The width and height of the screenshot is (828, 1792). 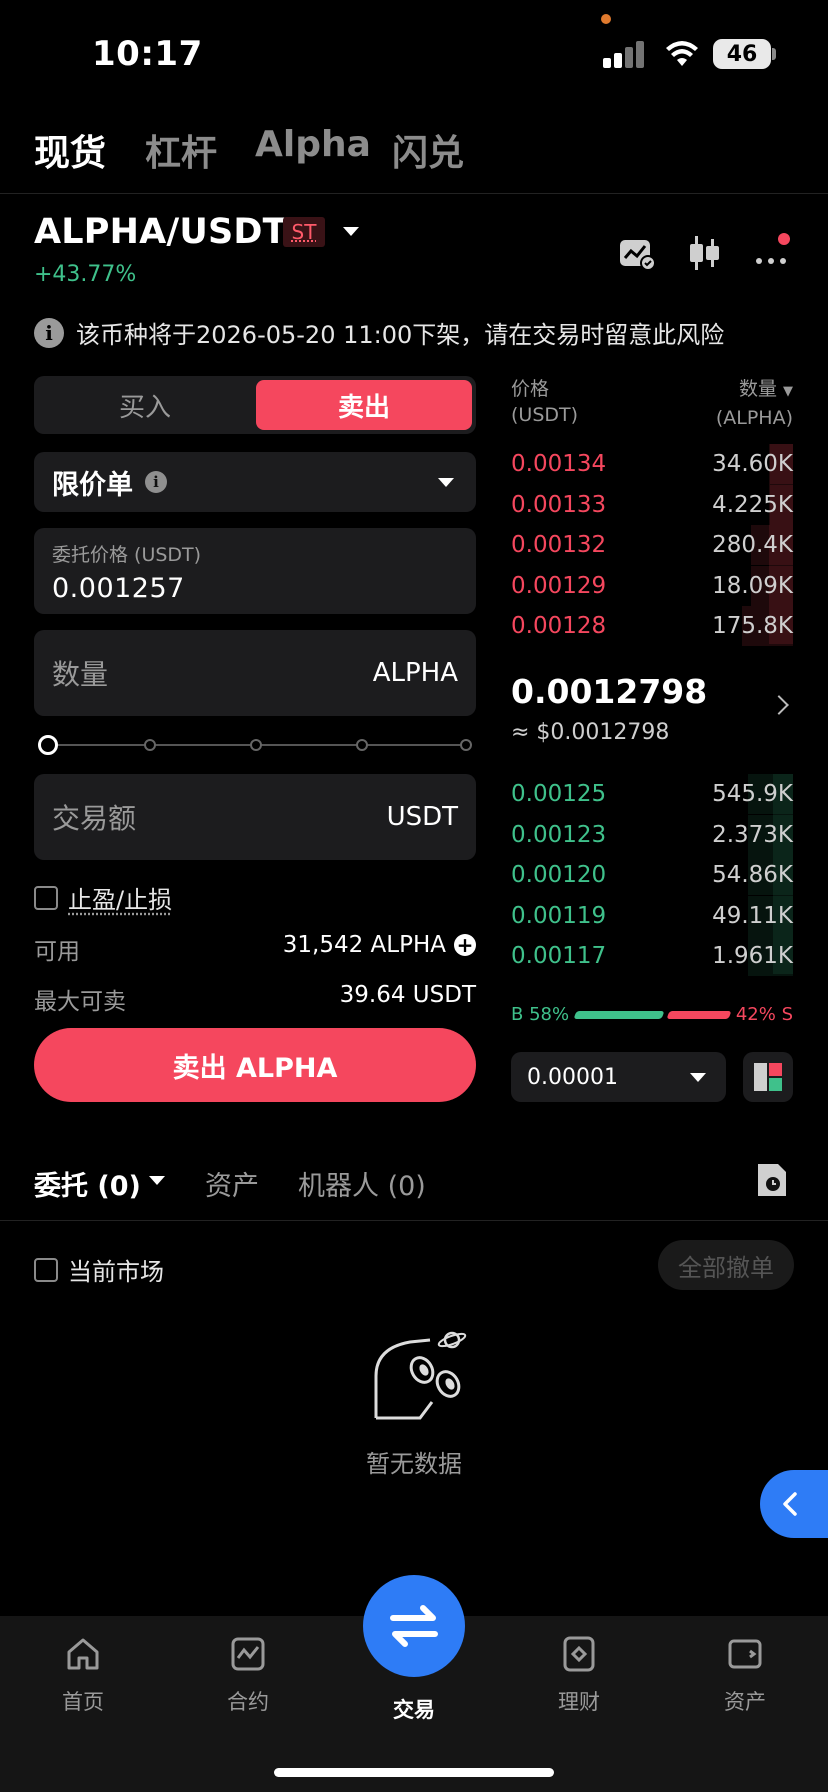 I want to click on ask-row: 0.00133 4.225K, so click(x=652, y=504).